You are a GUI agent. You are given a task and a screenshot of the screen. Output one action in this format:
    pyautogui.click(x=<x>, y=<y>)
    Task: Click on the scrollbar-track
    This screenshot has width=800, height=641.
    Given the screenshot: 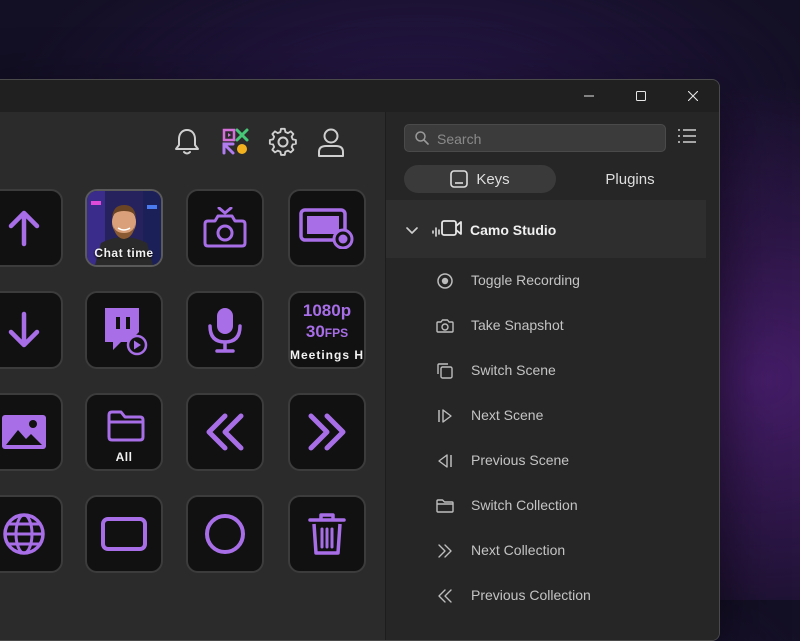 What is the action you would take?
    pyautogui.click(x=713, y=420)
    